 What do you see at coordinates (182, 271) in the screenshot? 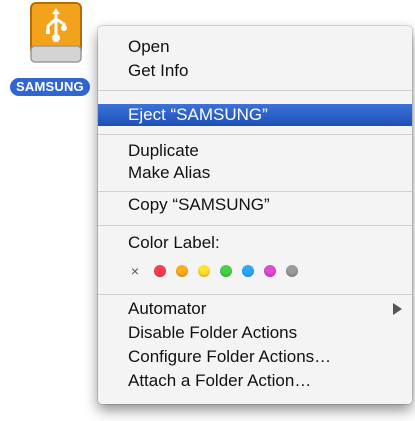
I see `color-orange-swatch` at bounding box center [182, 271].